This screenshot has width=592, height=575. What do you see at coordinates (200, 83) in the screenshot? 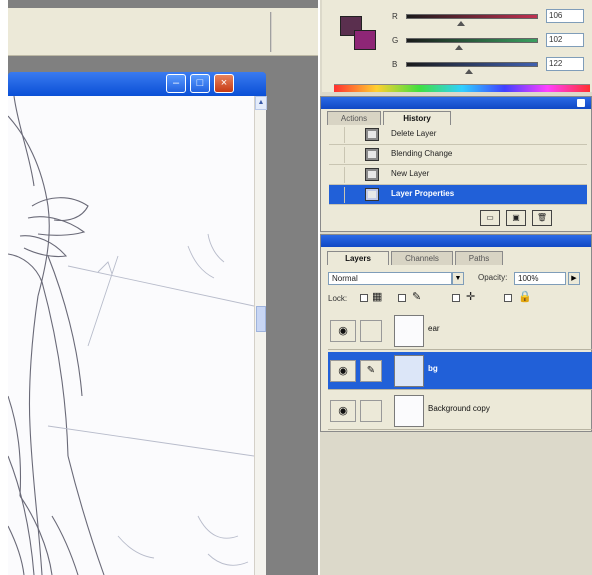
I see `maximize-button: □` at bounding box center [200, 83].